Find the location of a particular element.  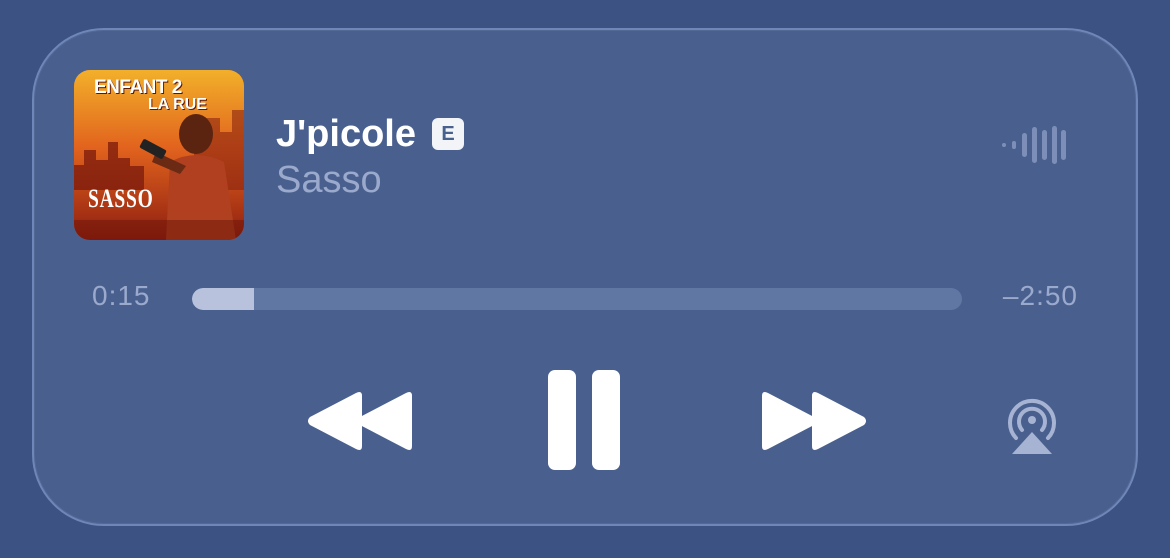

artwork-title-line1: ENFANT 2 is located at coordinates (138, 87).